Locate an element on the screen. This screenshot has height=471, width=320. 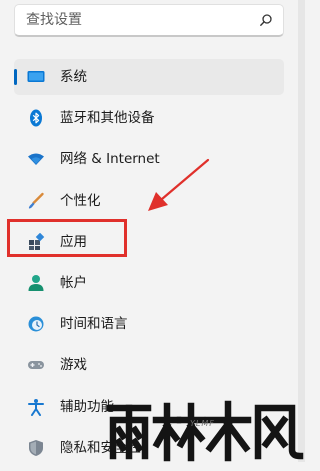
nav-item-bluetooth: 蓝牙和其他设备 is located at coordinates (149, 118).